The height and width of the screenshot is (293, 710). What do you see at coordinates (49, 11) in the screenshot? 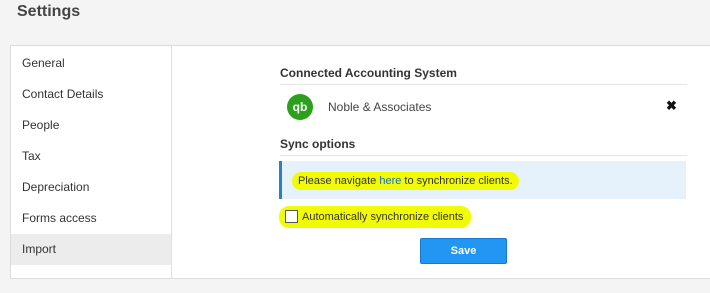
I see `page-title: Settings` at bounding box center [49, 11].